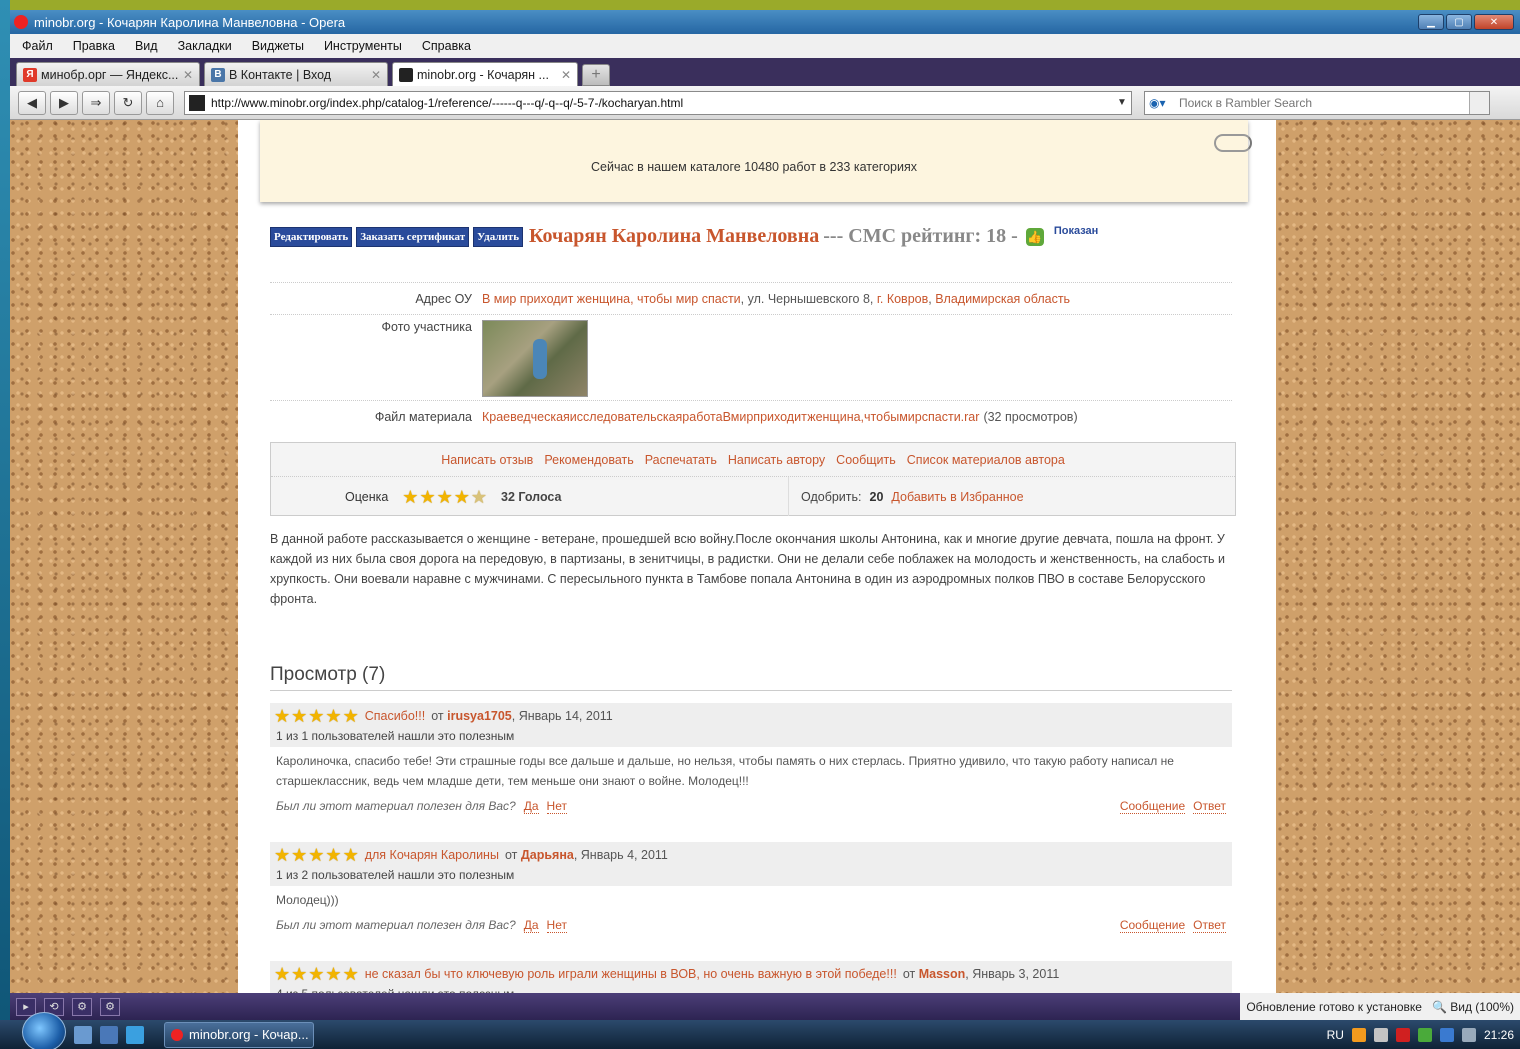 This screenshot has width=1520, height=1049. Describe the element at coordinates (82, 1006) in the screenshot. I see `unite-icon: ⚙` at that location.